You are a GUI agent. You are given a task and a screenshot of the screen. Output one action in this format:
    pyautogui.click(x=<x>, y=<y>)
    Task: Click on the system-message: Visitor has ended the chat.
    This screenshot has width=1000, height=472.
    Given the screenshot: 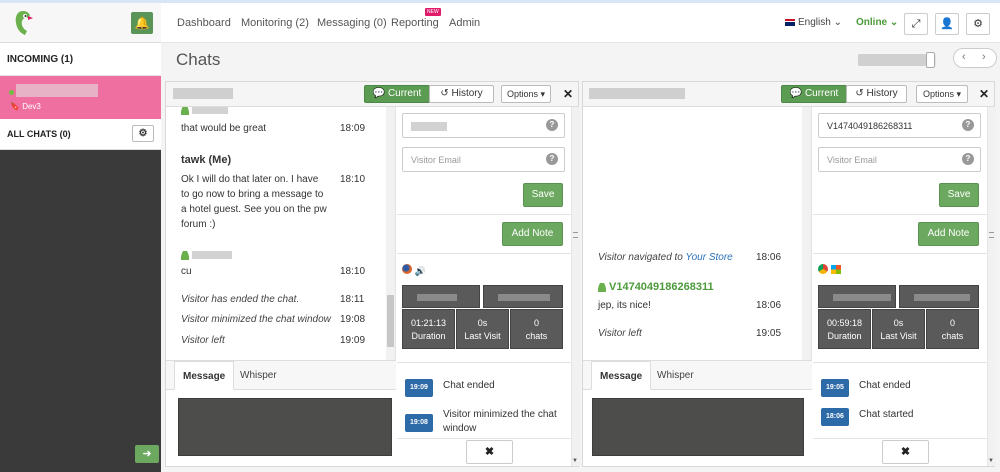 What is the action you would take?
    pyautogui.click(x=240, y=299)
    